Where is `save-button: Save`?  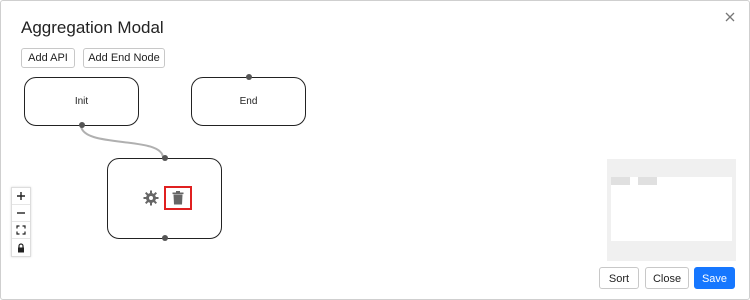
save-button: Save is located at coordinates (714, 278).